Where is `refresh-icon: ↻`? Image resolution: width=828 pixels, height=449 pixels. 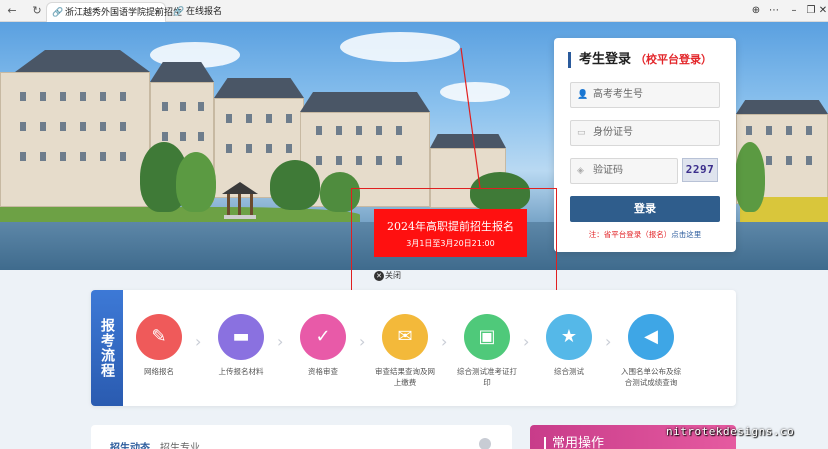
refresh-icon: ↻ is located at coordinates (37, 11).